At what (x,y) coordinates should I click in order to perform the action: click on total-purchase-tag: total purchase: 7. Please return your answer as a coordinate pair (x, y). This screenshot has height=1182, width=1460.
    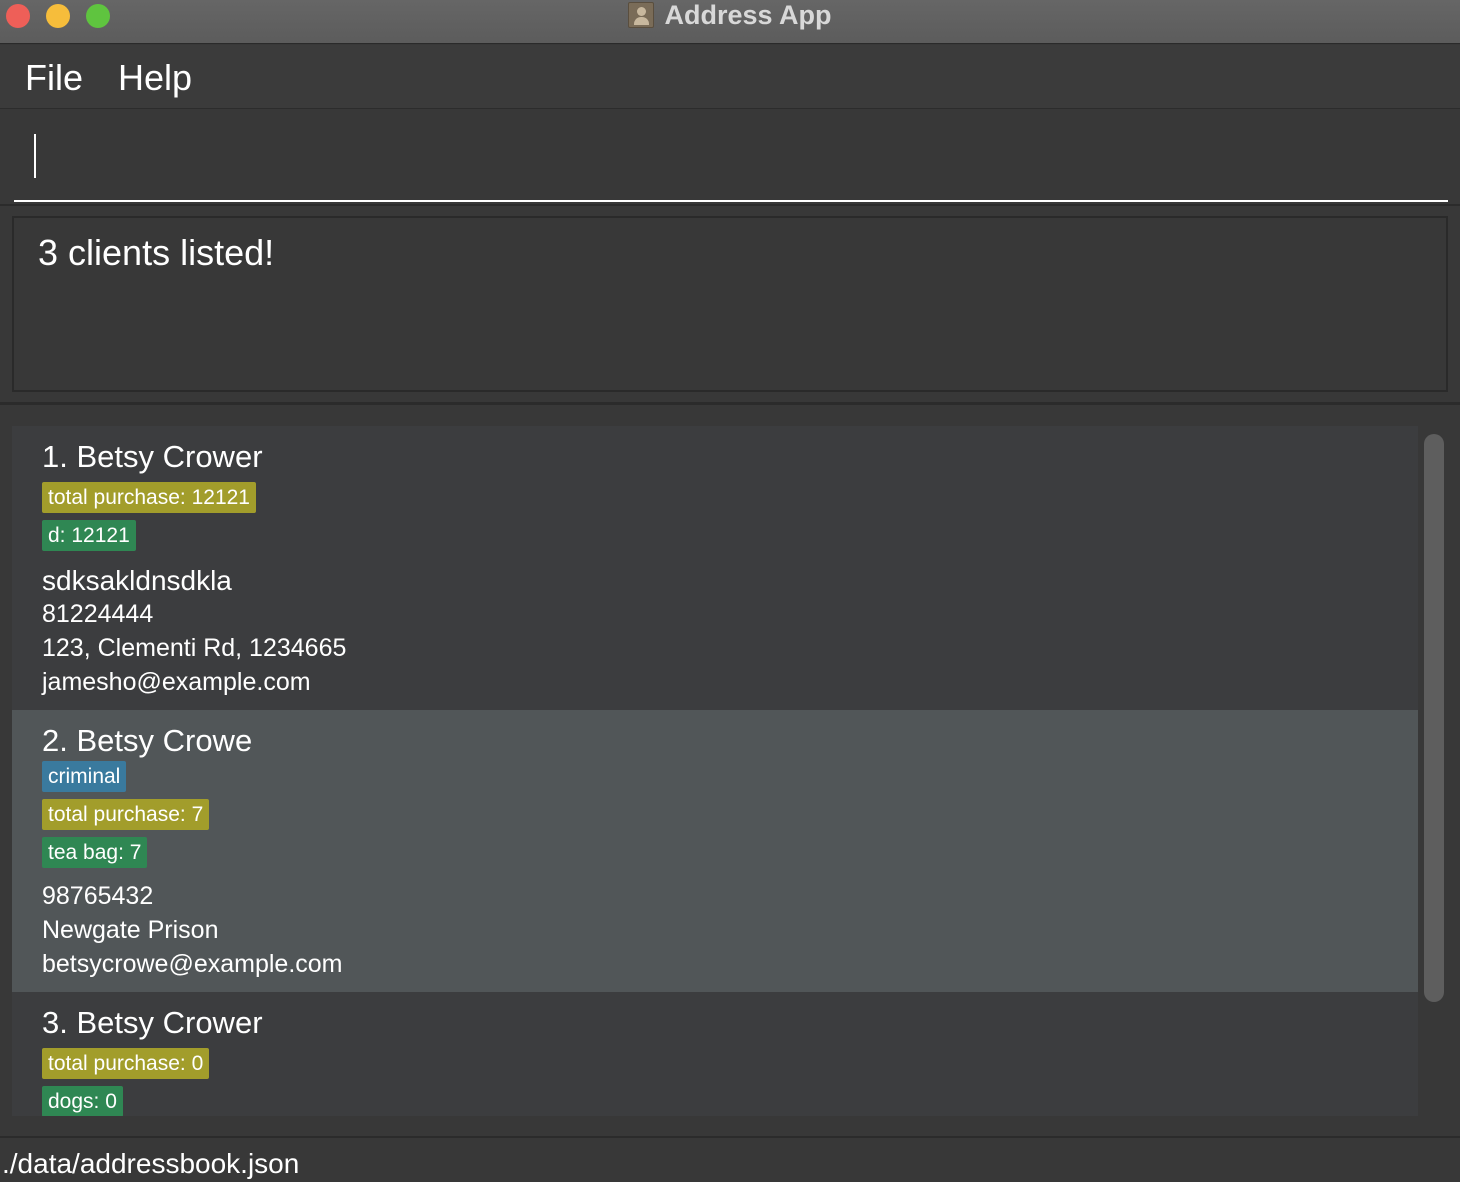
    Looking at the image, I should click on (126, 814).